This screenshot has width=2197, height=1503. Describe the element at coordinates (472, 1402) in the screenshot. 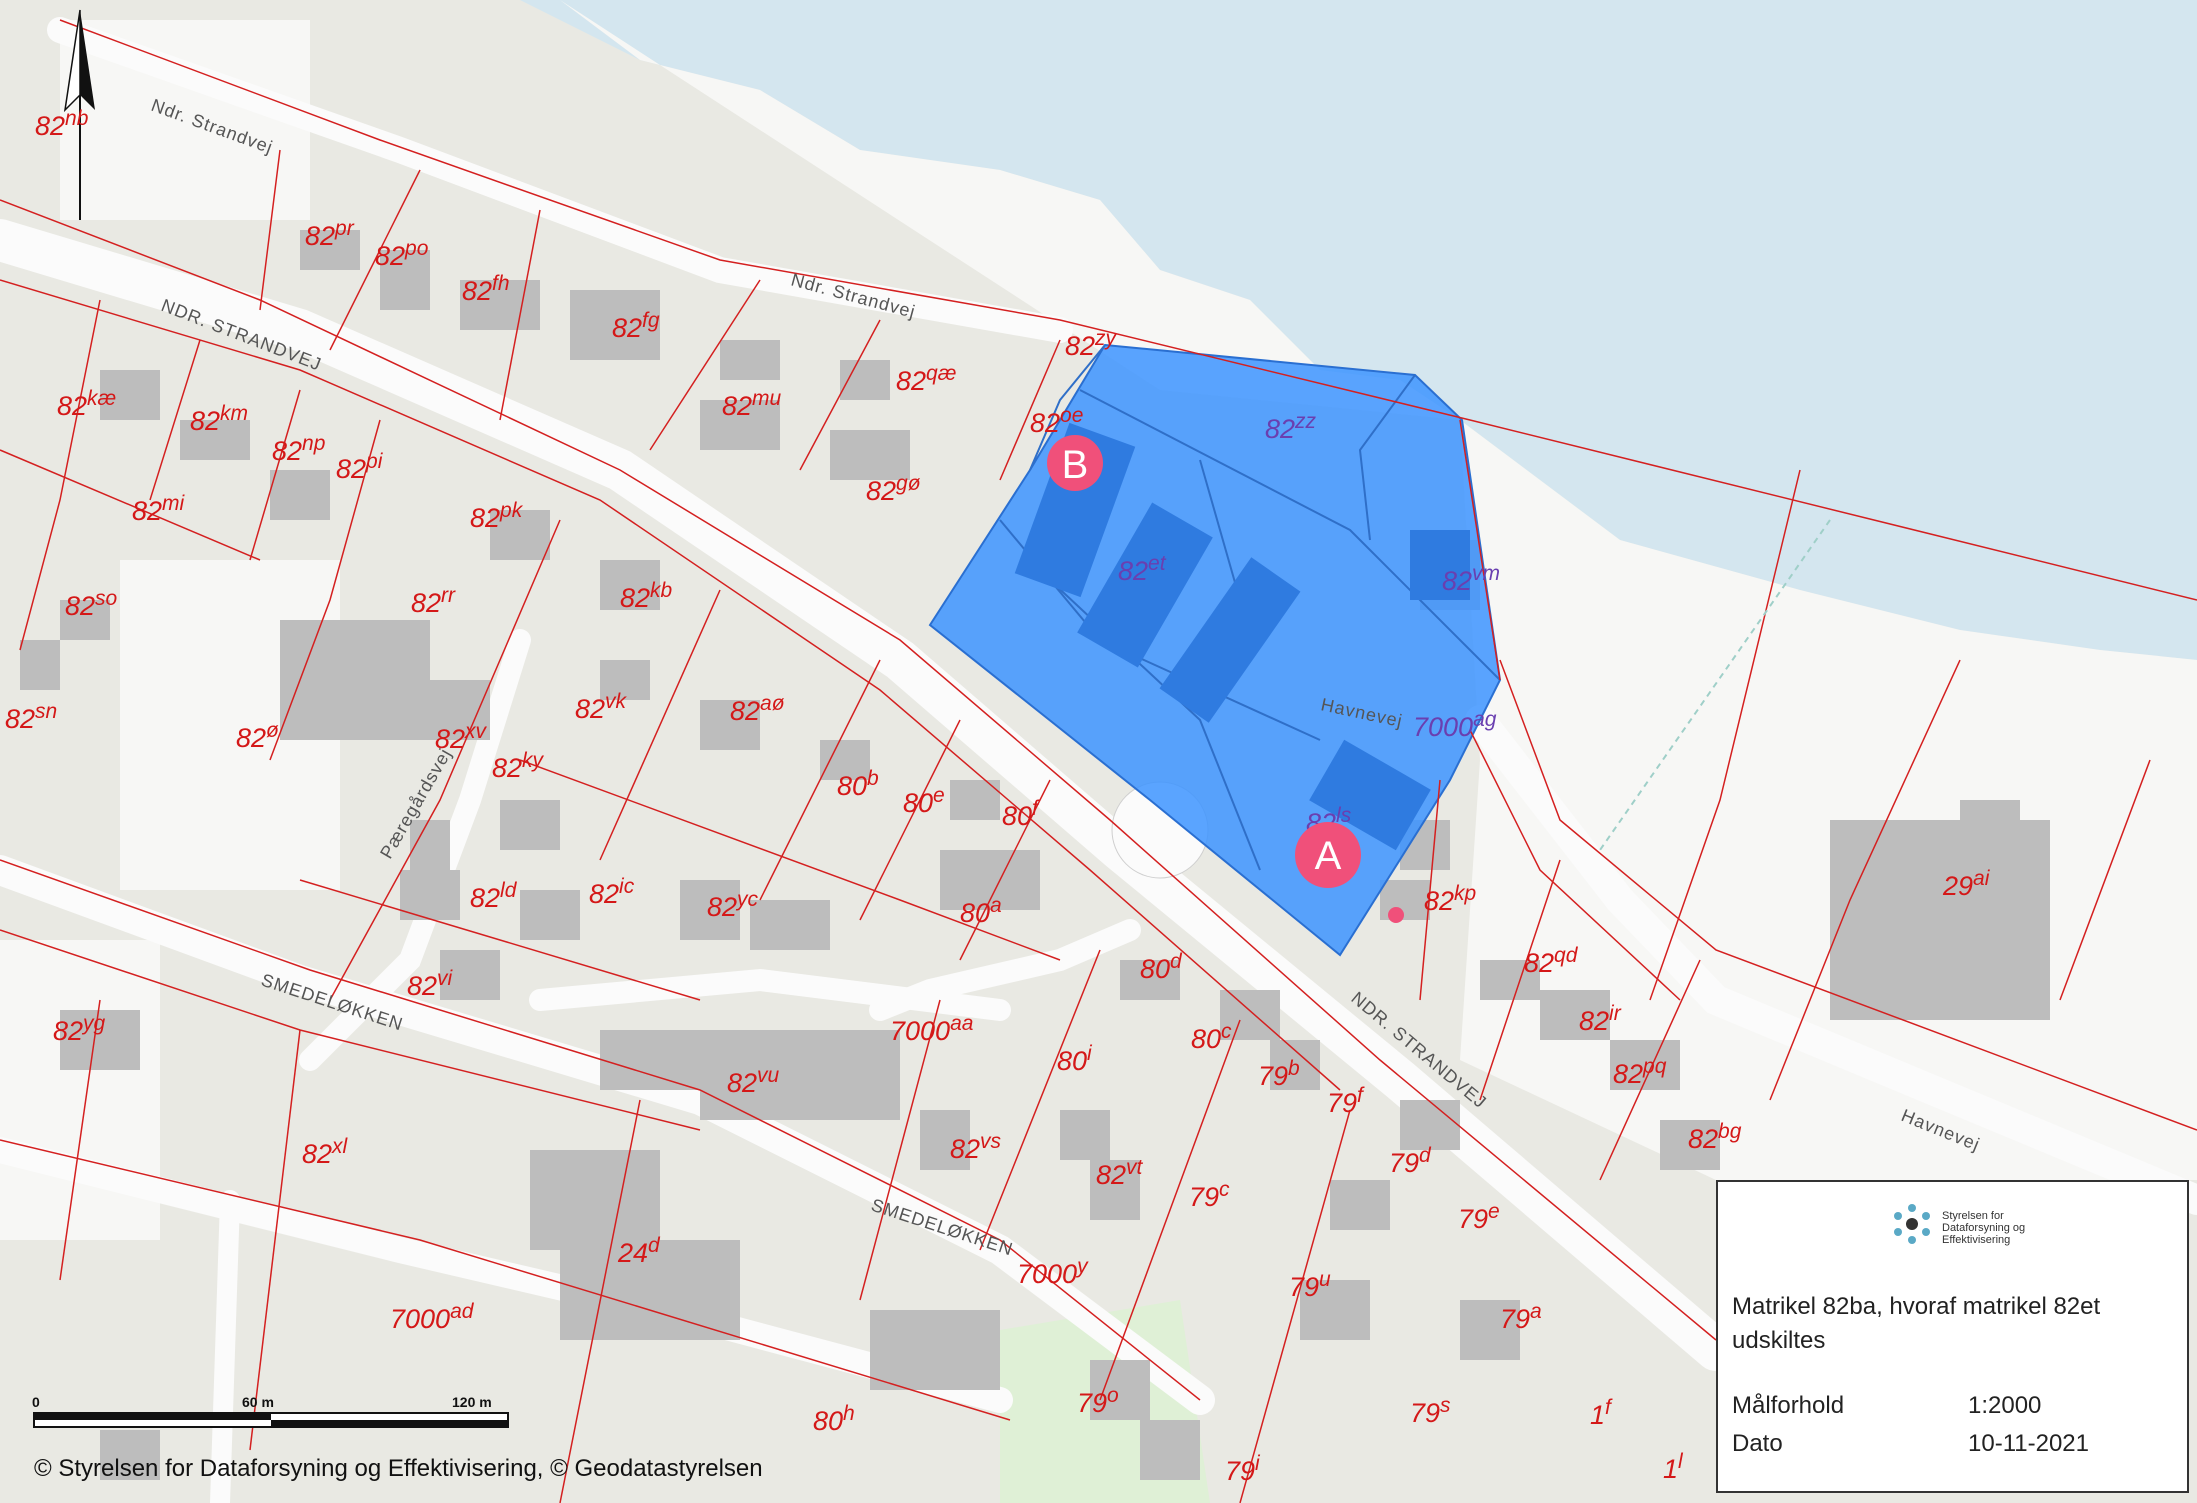

I see `scale-tick-label: 120 m` at that location.